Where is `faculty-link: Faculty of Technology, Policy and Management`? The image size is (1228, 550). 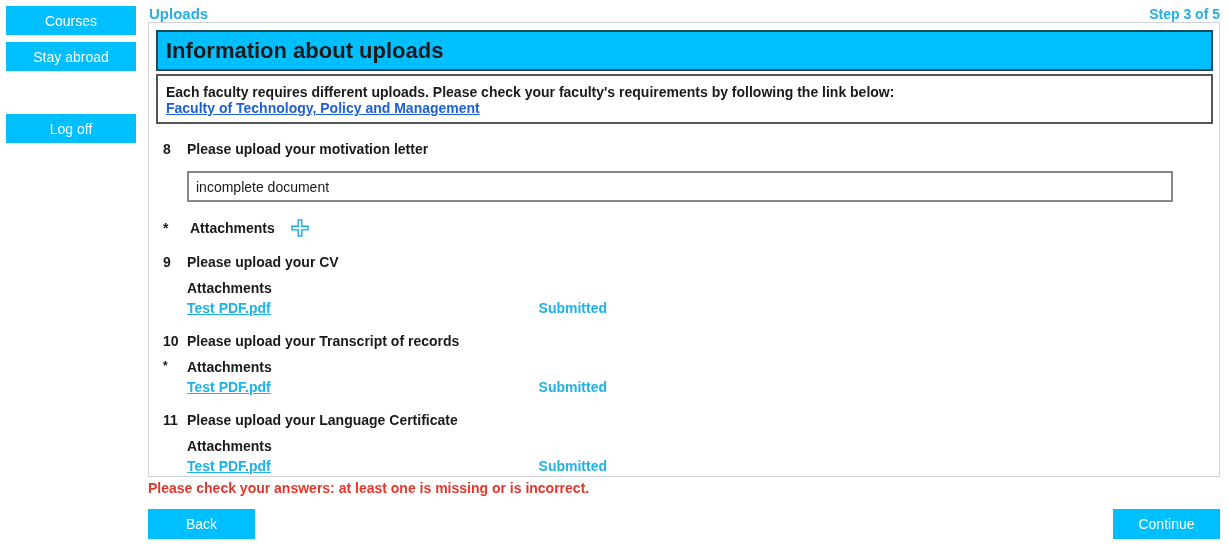 faculty-link: Faculty of Technology, Policy and Management is located at coordinates (323, 108).